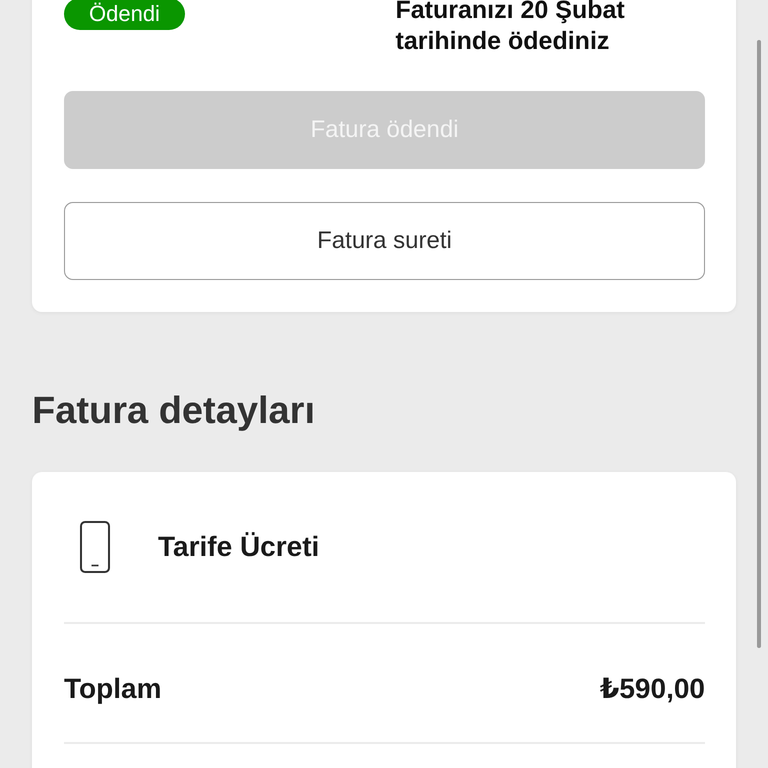 This screenshot has width=768, height=768. I want to click on total-amount: ₺590,00, so click(652, 689).